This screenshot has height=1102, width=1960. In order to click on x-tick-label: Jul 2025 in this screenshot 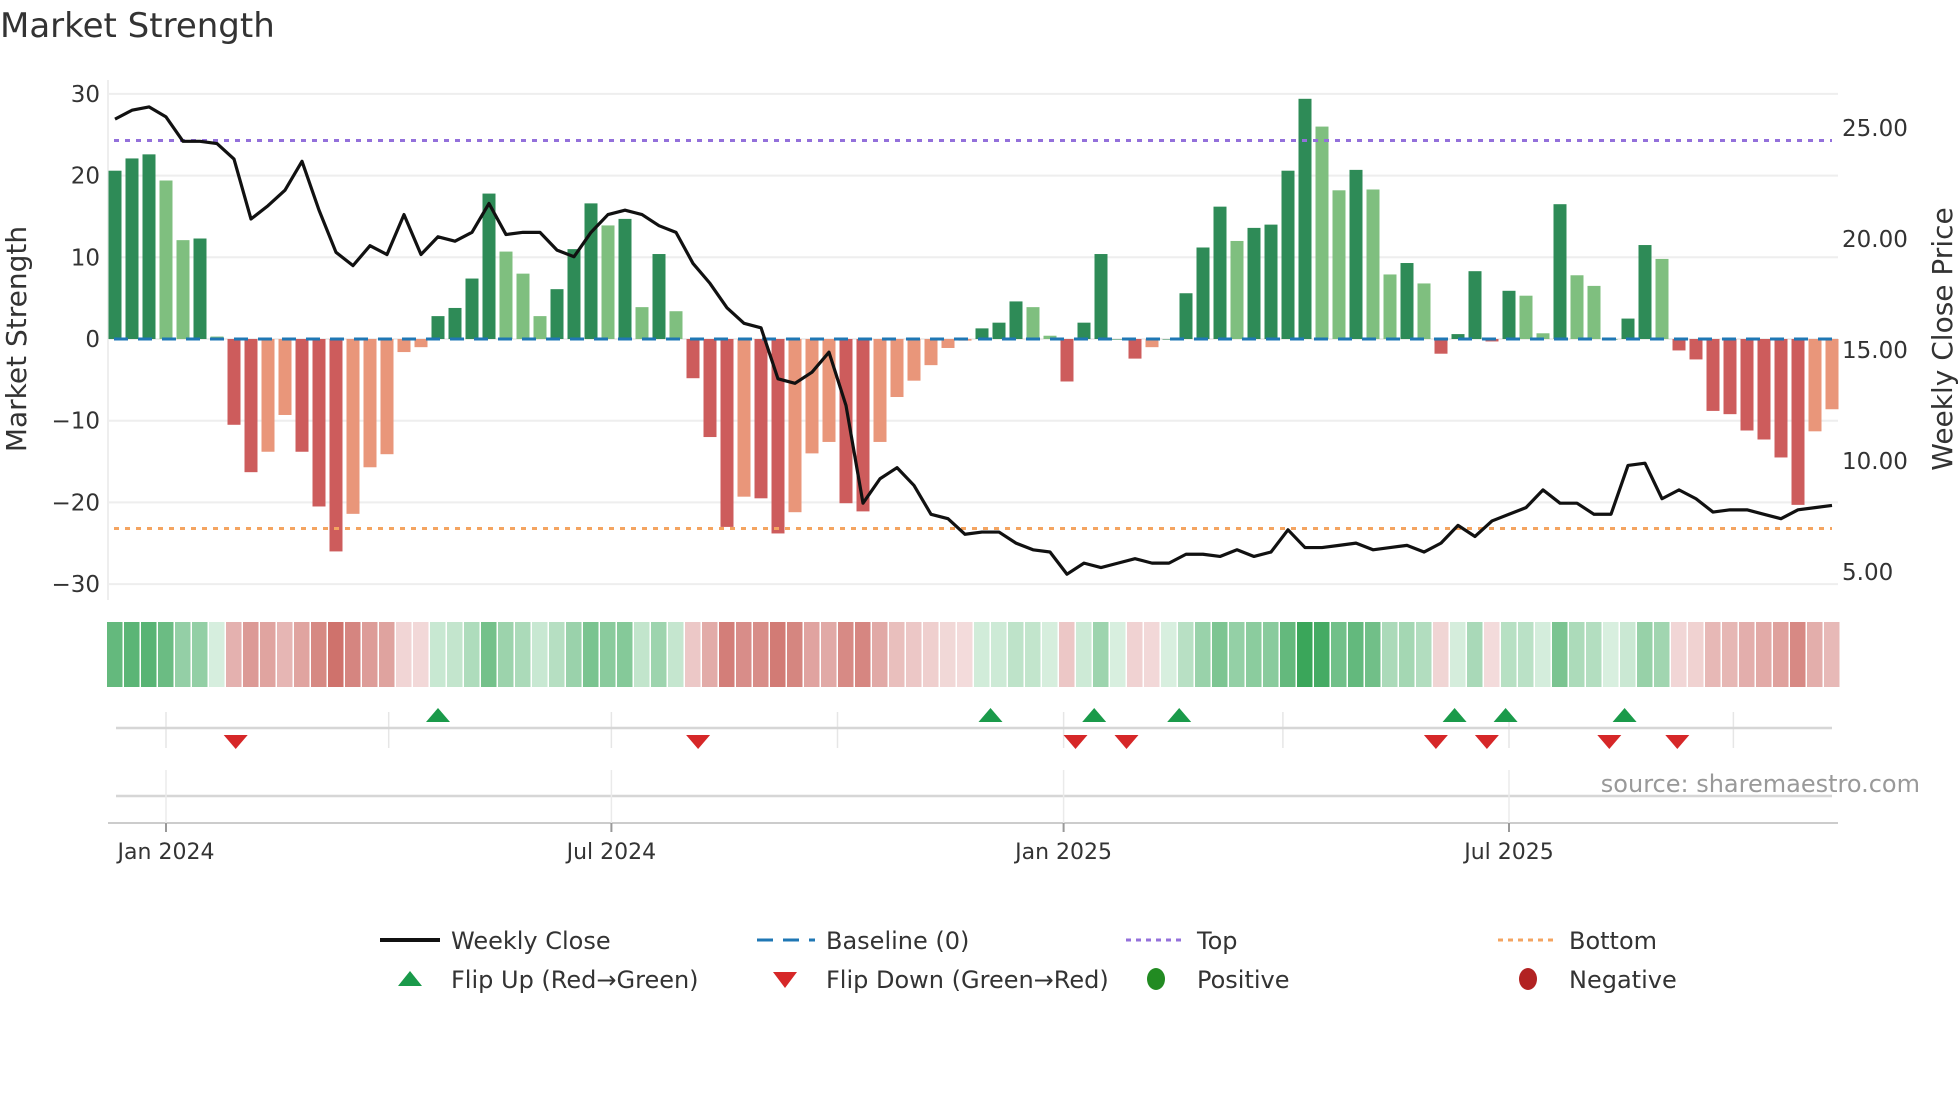, I will do `click(1508, 852)`.